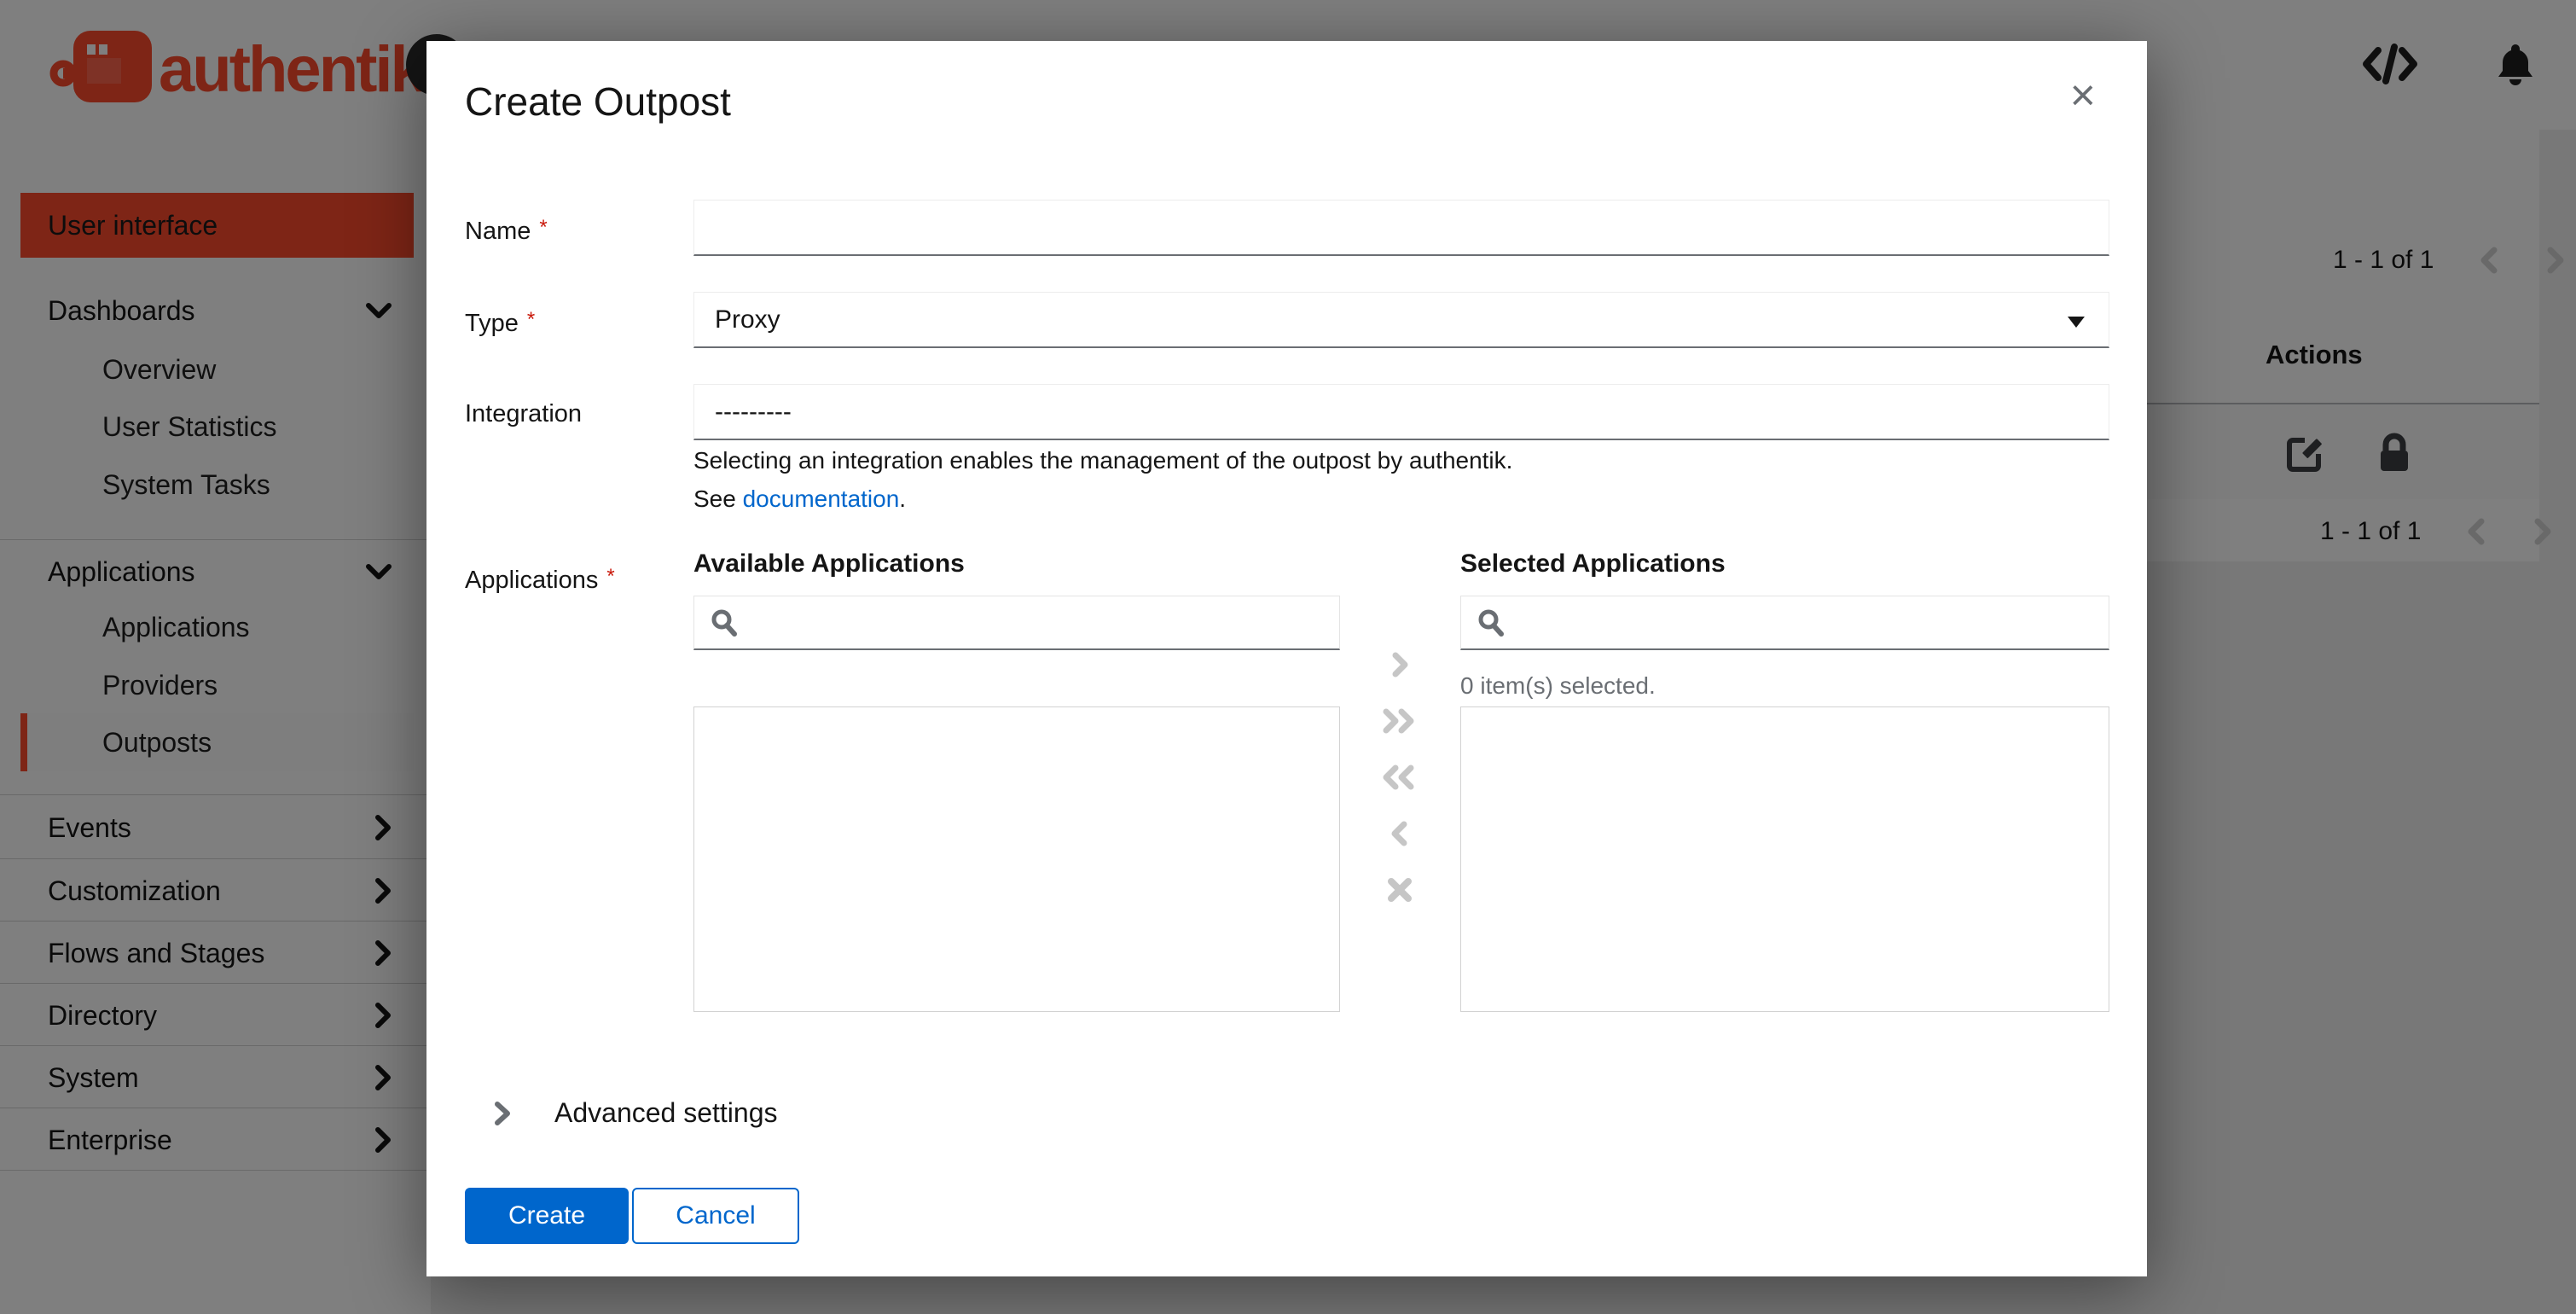 The width and height of the screenshot is (2576, 1314). I want to click on type-select: Proxy, so click(1401, 320).